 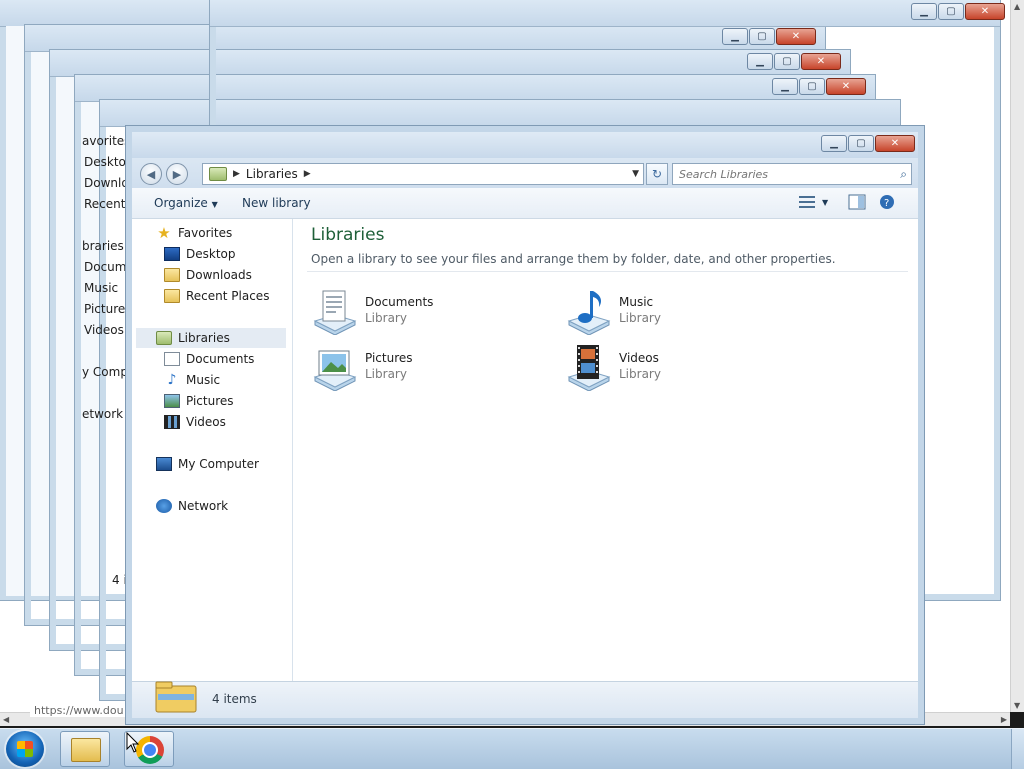 I want to click on ghost-nav-music: Music, so click(x=101, y=288).